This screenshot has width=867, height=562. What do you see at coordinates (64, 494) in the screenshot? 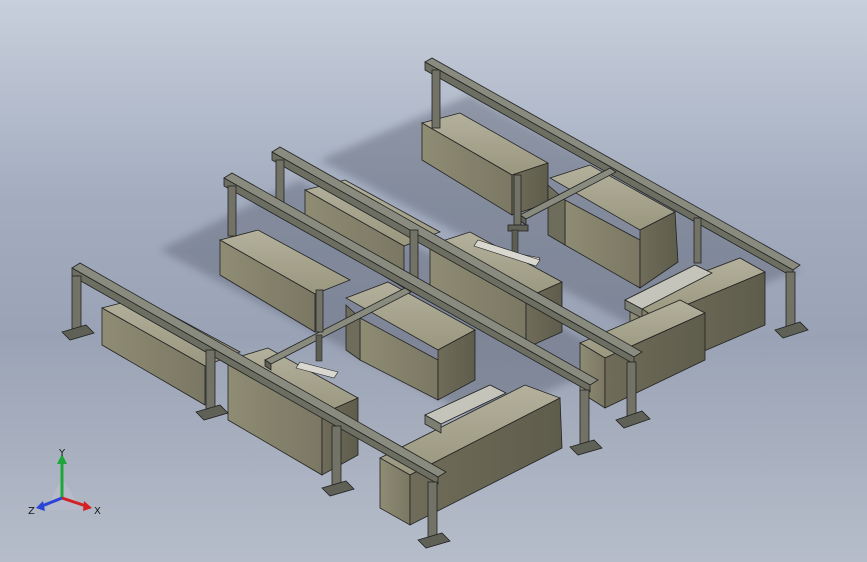
I see `triad-plane-icon` at bounding box center [64, 494].